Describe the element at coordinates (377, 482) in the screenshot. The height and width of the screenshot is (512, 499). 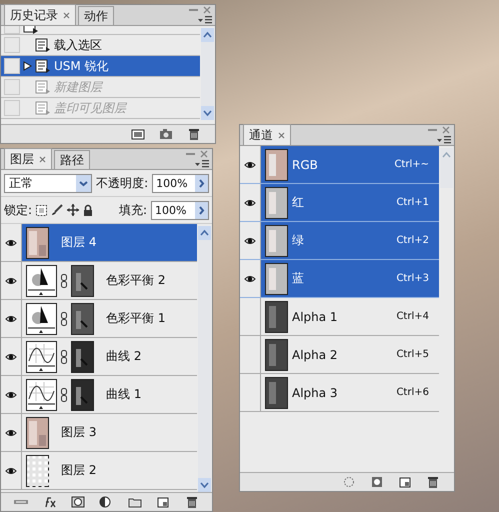
I see `selection-icon` at that location.